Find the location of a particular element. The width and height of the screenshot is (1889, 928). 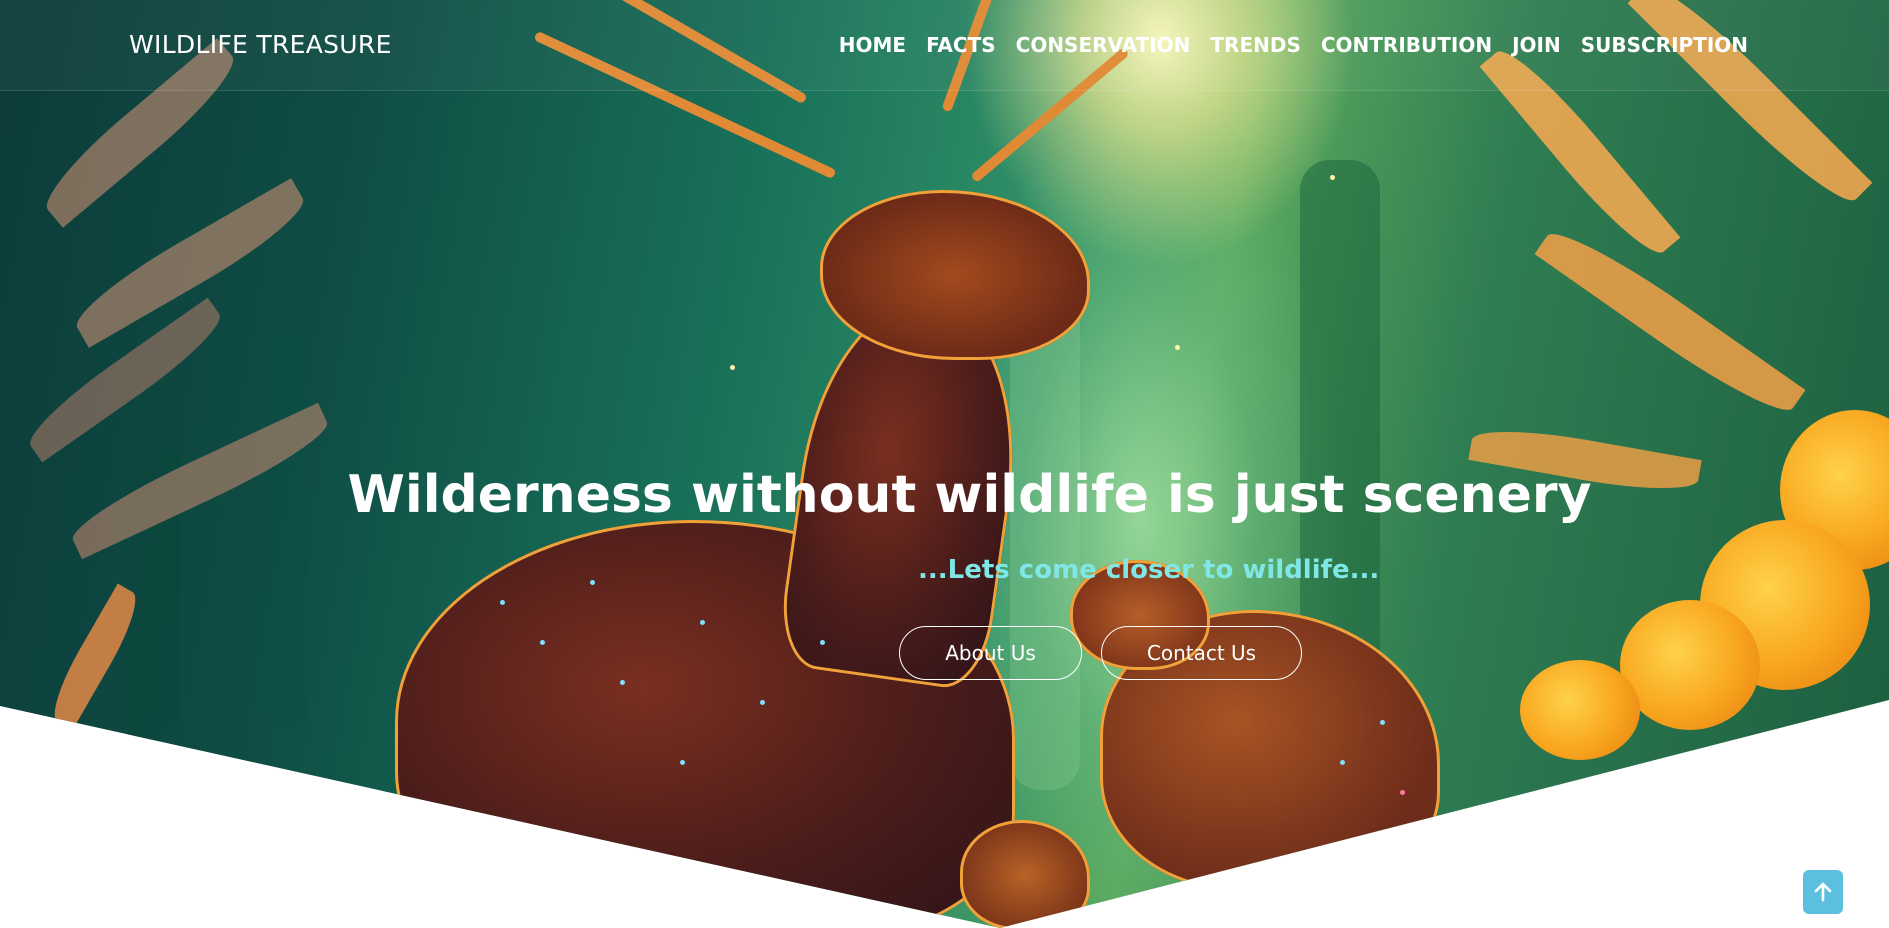

nav-item-conservation: CONSERVATION is located at coordinates (1103, 45).